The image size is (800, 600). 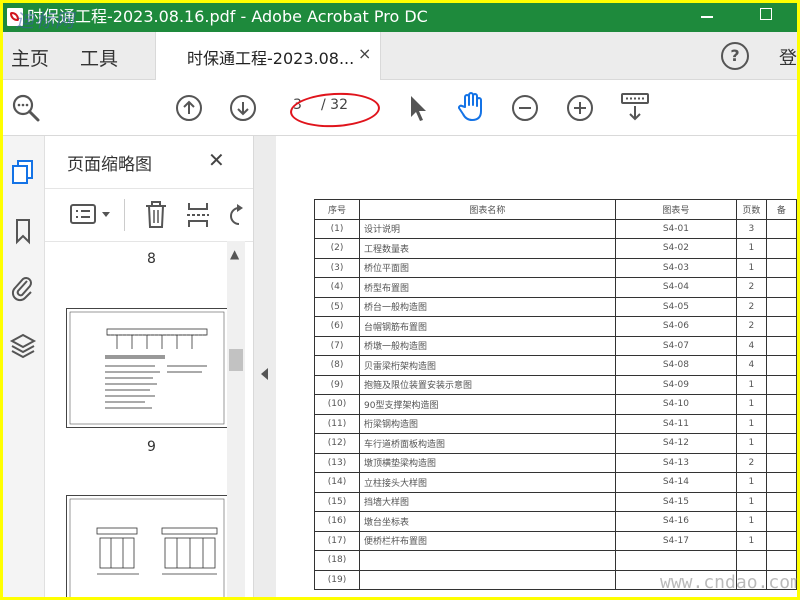 What do you see at coordinates (676, 248) in the screenshot?
I see `table-cell: S4-02` at bounding box center [676, 248].